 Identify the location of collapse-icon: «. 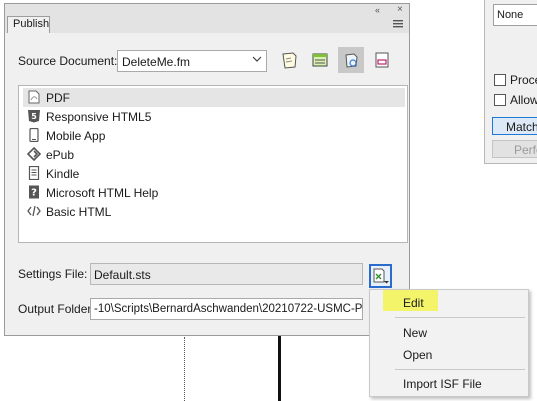
(377, 10).